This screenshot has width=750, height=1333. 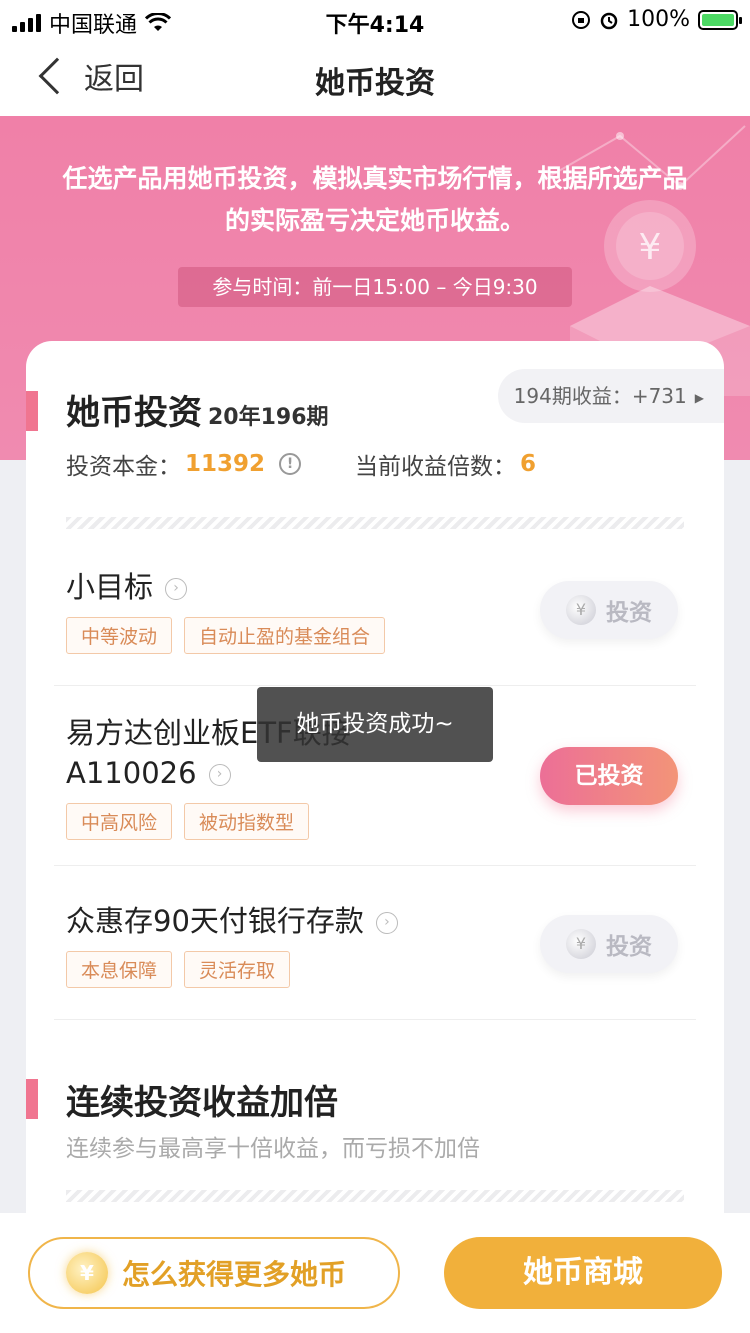 I want to click on nav-bar: 返回 她币投资, so click(x=375, y=78).